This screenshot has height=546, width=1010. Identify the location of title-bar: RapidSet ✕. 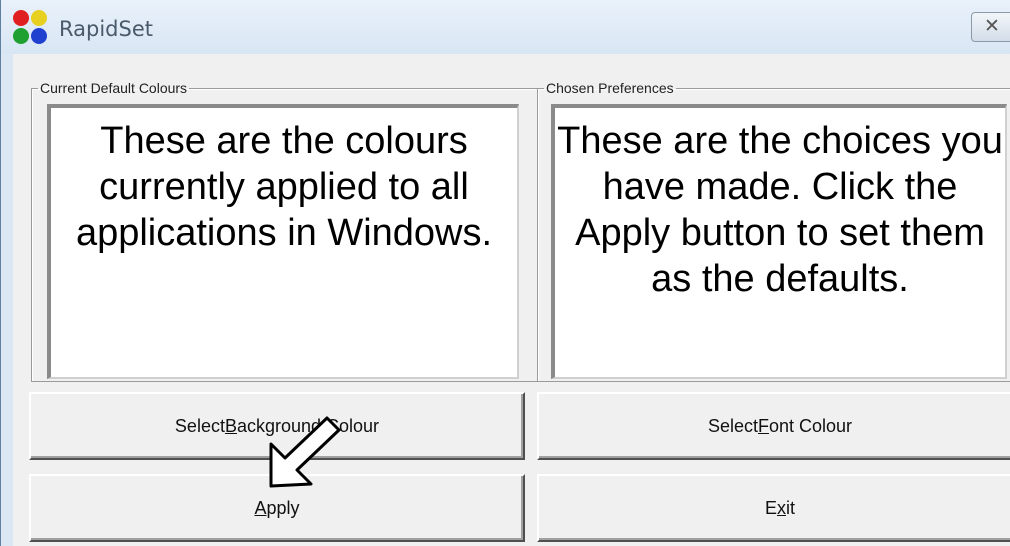
(505, 27).